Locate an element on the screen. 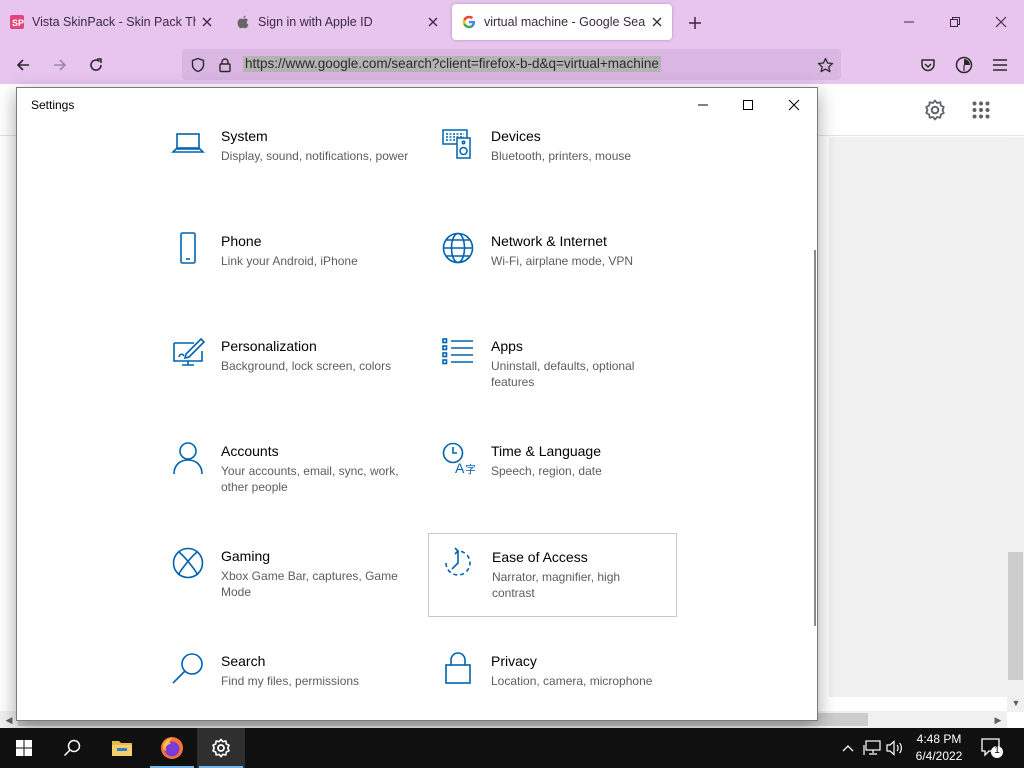 The width and height of the screenshot is (1024, 768). tile-description: Uninstall, defaults, optional features is located at coordinates (563, 374).